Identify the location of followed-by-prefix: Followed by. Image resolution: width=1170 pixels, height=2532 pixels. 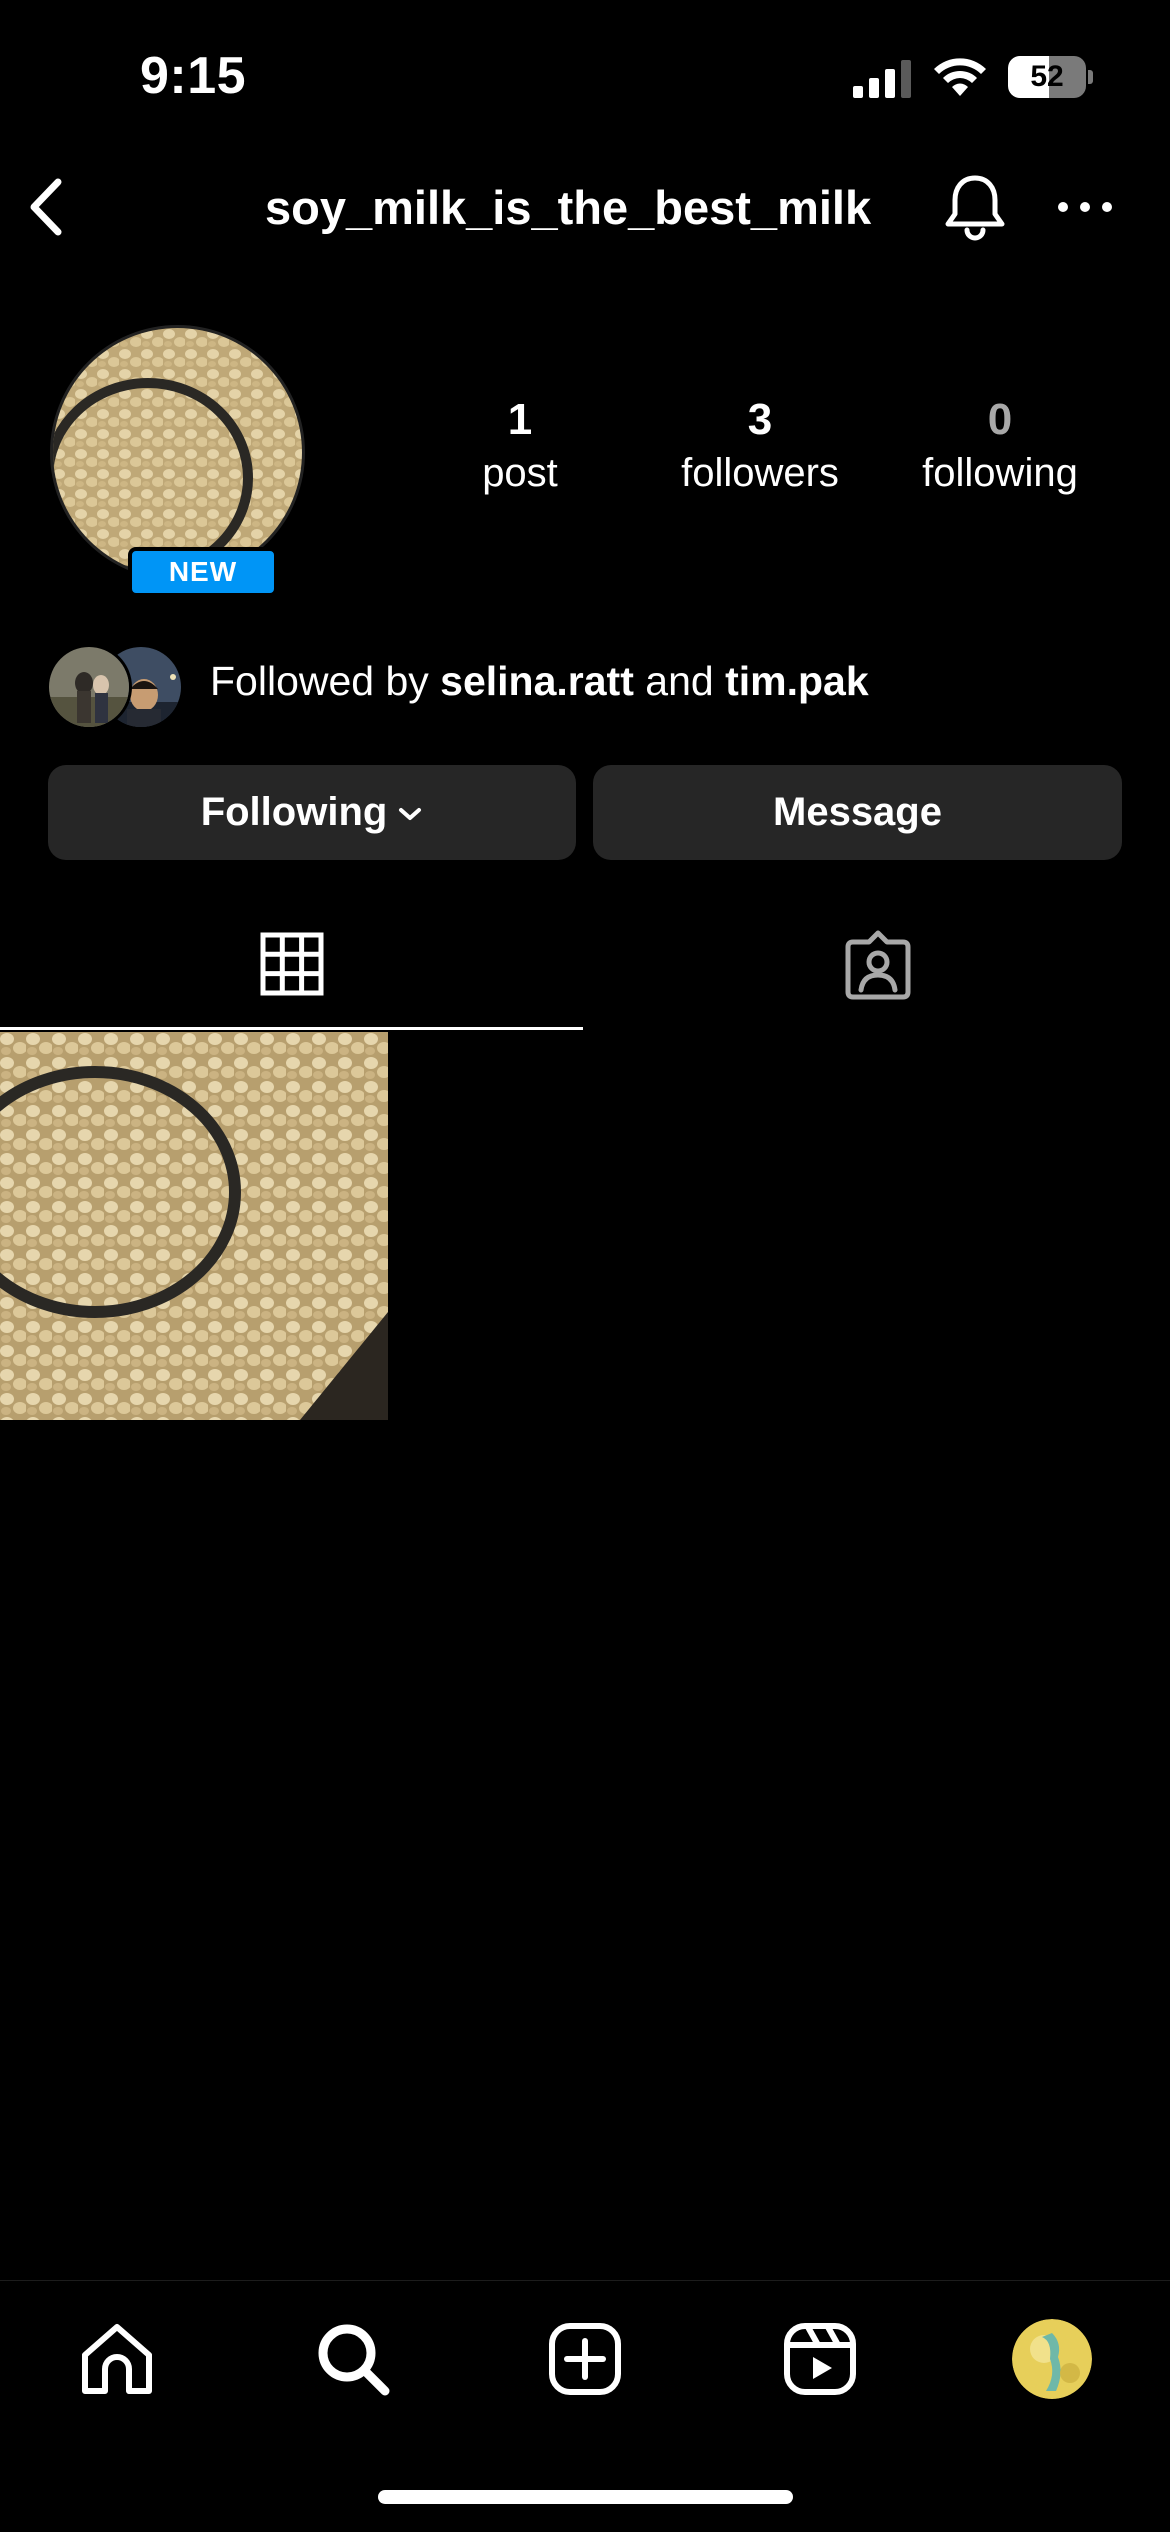
(325, 681).